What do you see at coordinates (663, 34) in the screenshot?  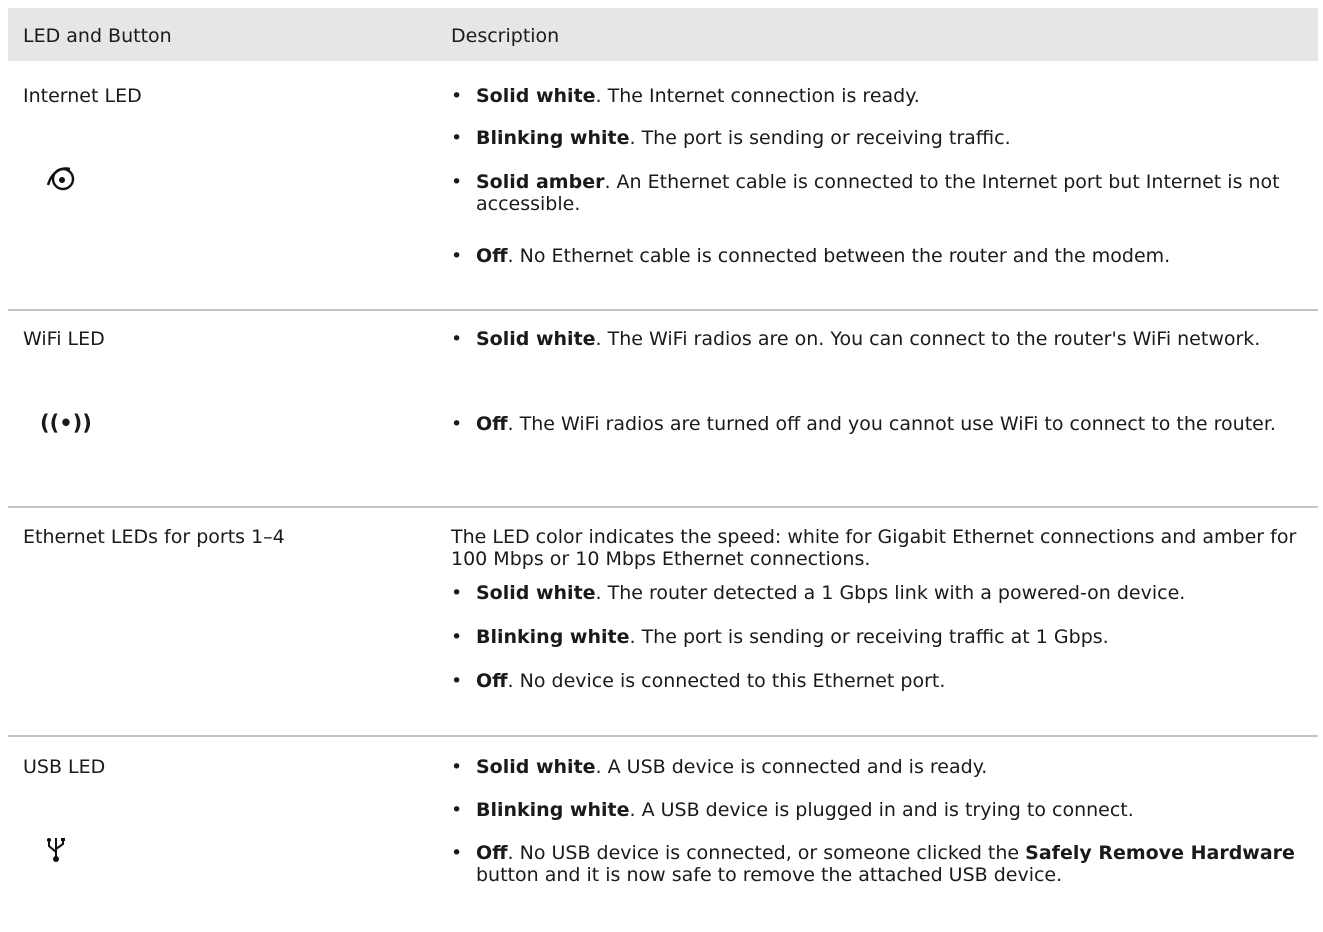 I see `table-header: LED and Button Description` at bounding box center [663, 34].